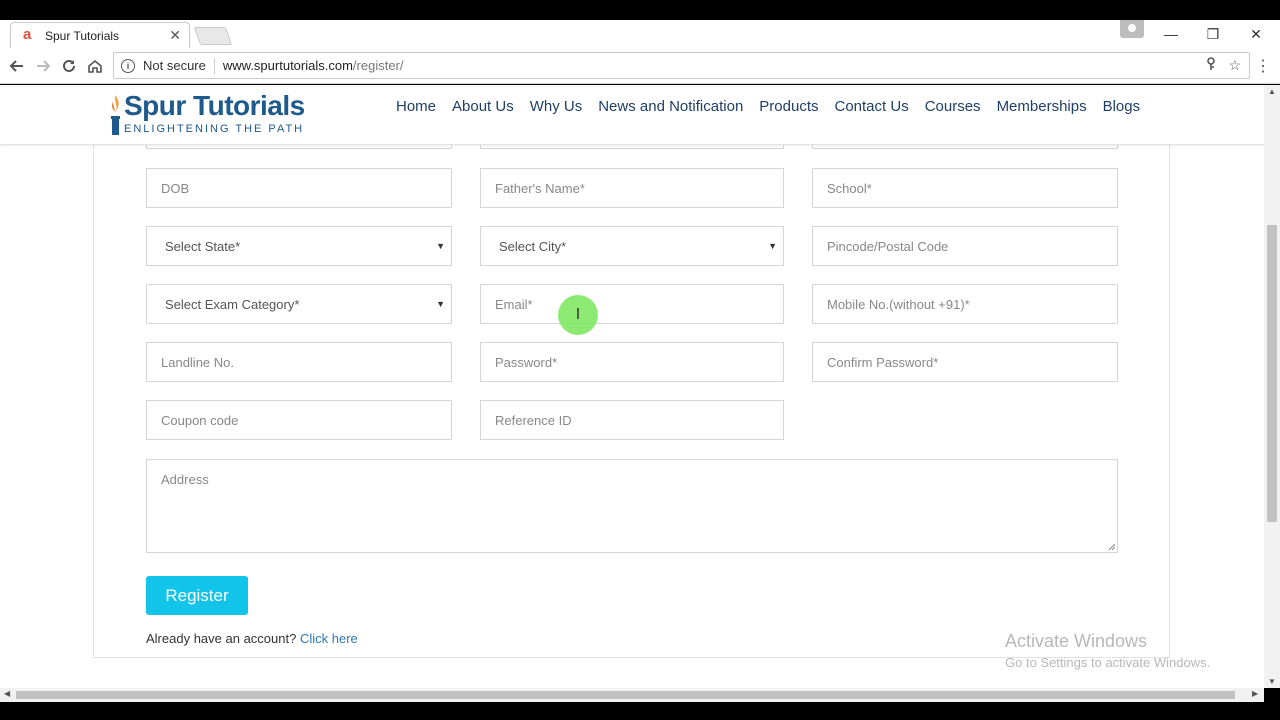 This screenshot has height=720, width=1280. What do you see at coordinates (632, 506) in the screenshot?
I see `address-textarea: Address` at bounding box center [632, 506].